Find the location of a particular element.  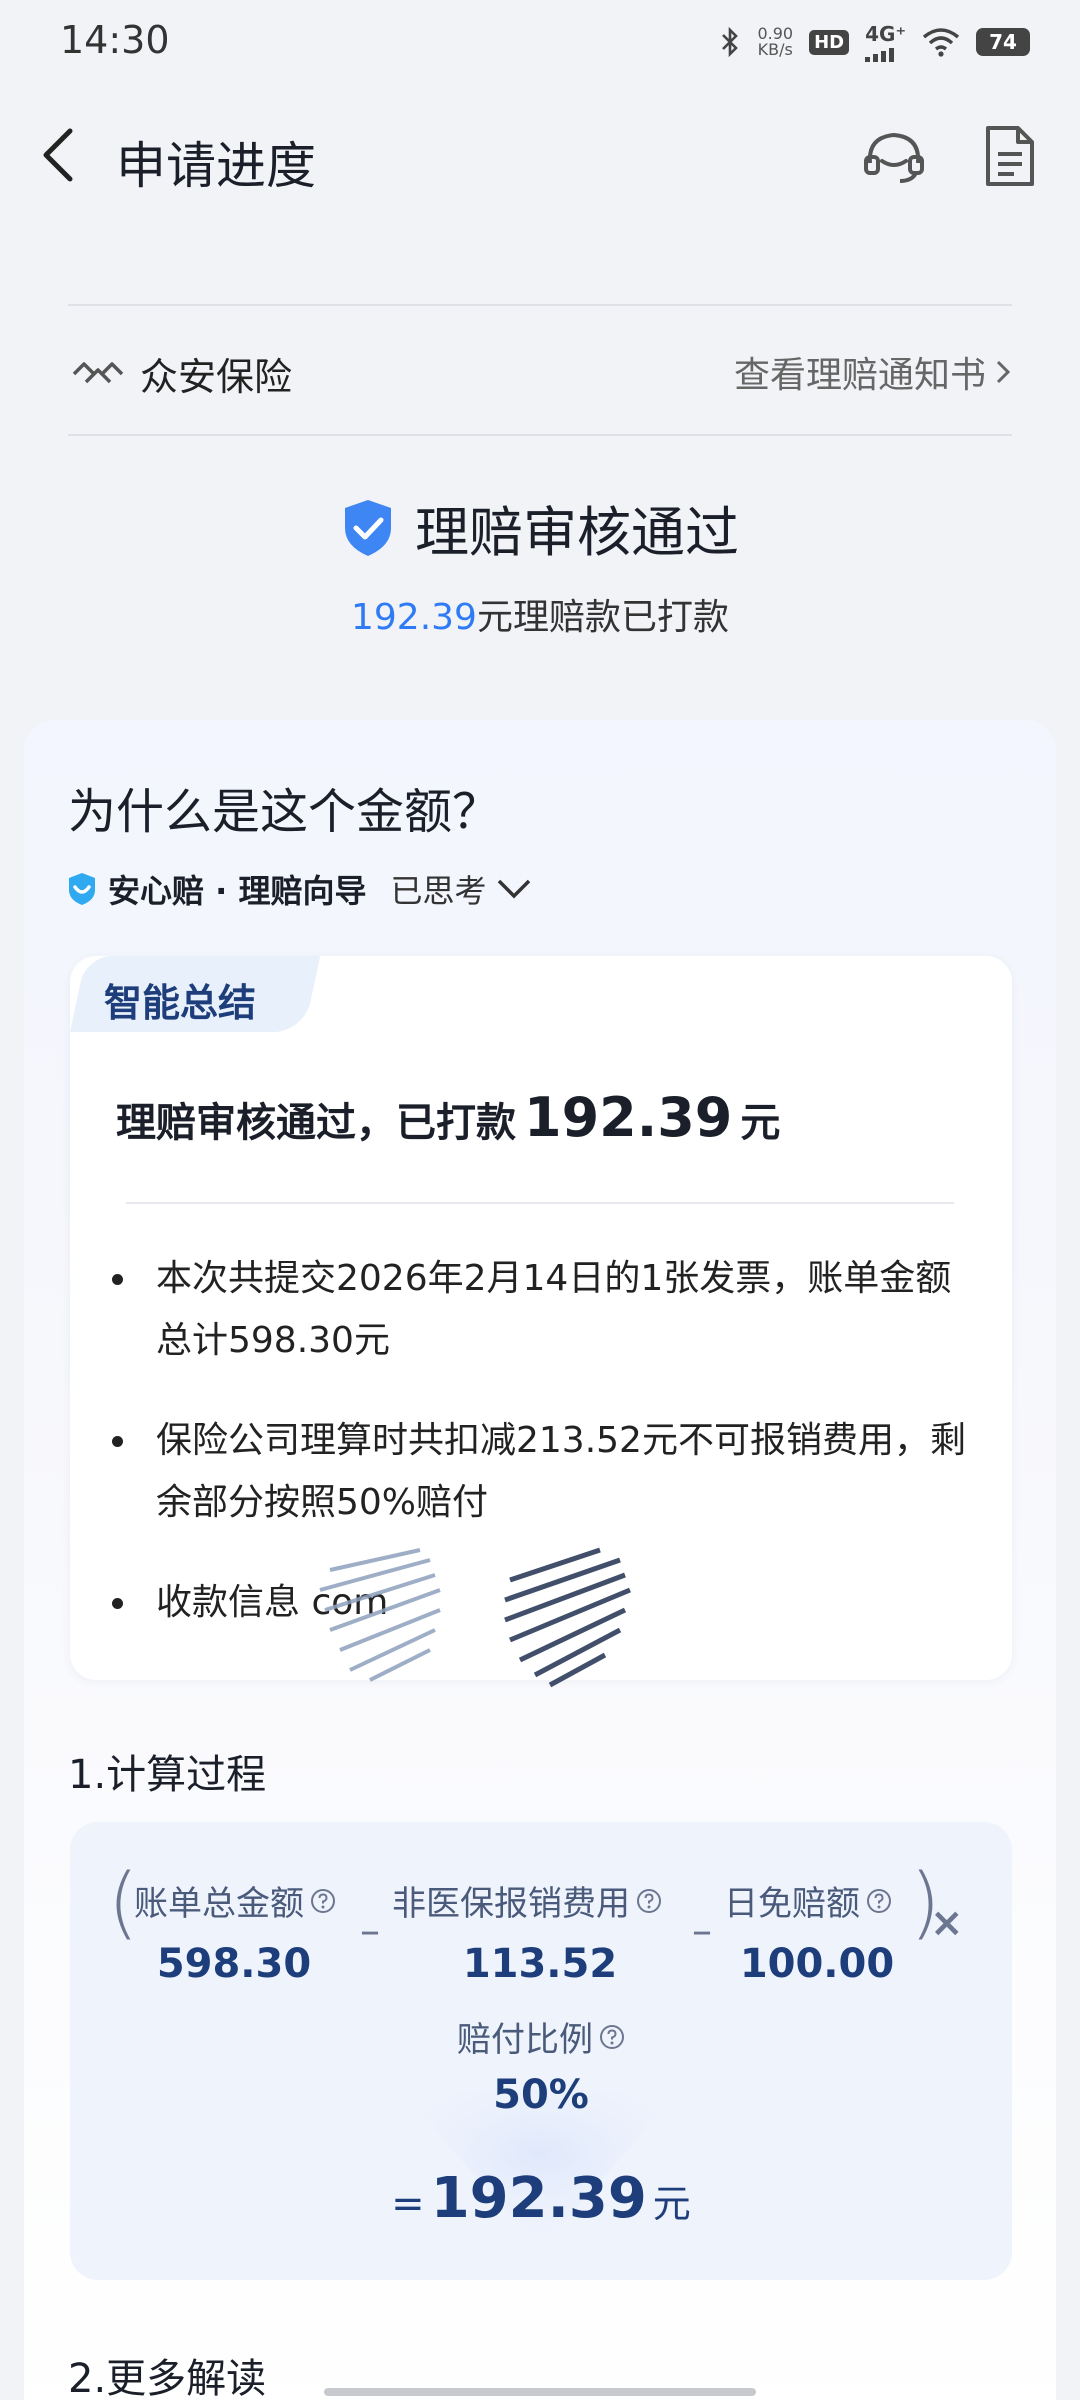

summary-divider is located at coordinates (540, 1203).